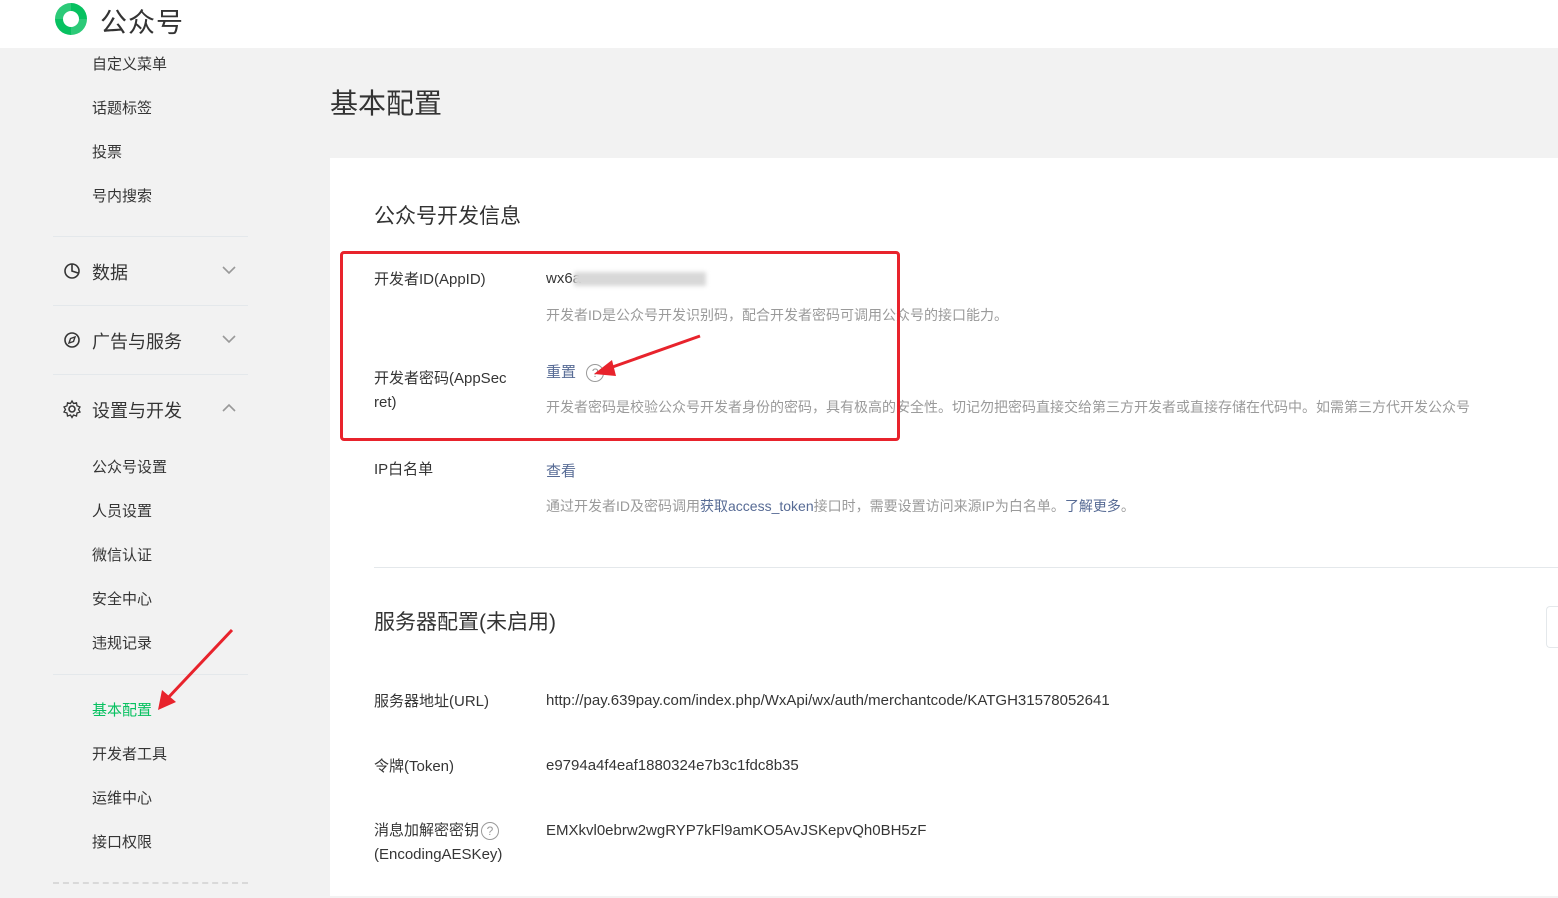 The height and width of the screenshot is (898, 1558). Describe the element at coordinates (404, 469) in the screenshot. I see `ip-whitelist-label: IP白名单` at that location.